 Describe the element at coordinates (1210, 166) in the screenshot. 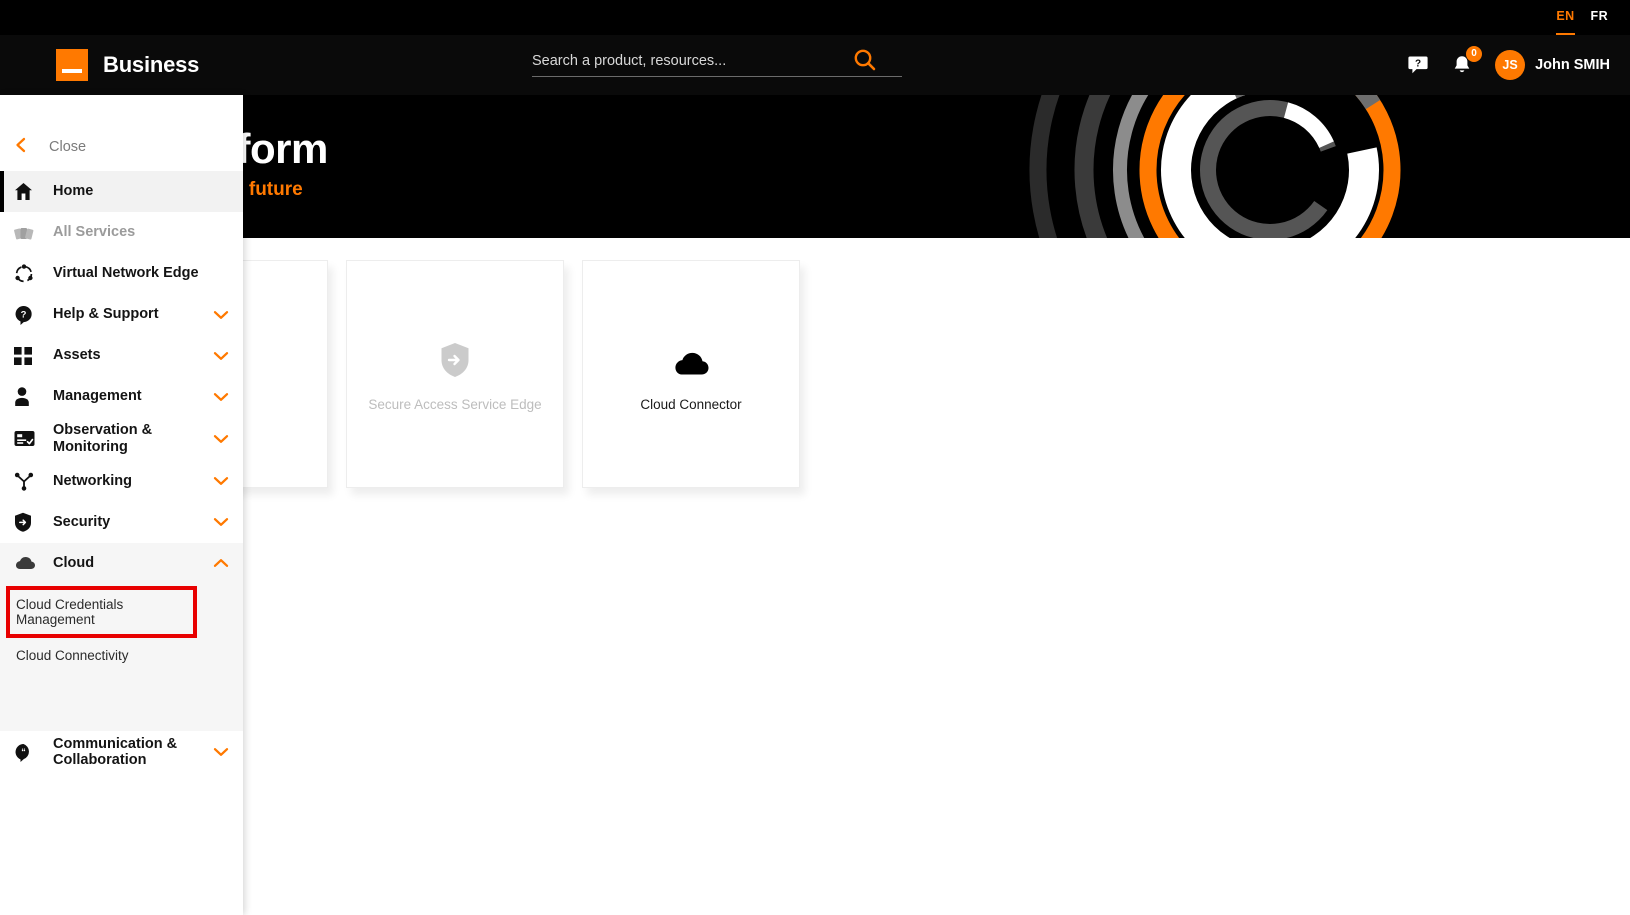

I see `concentric-rings-graphic` at that location.